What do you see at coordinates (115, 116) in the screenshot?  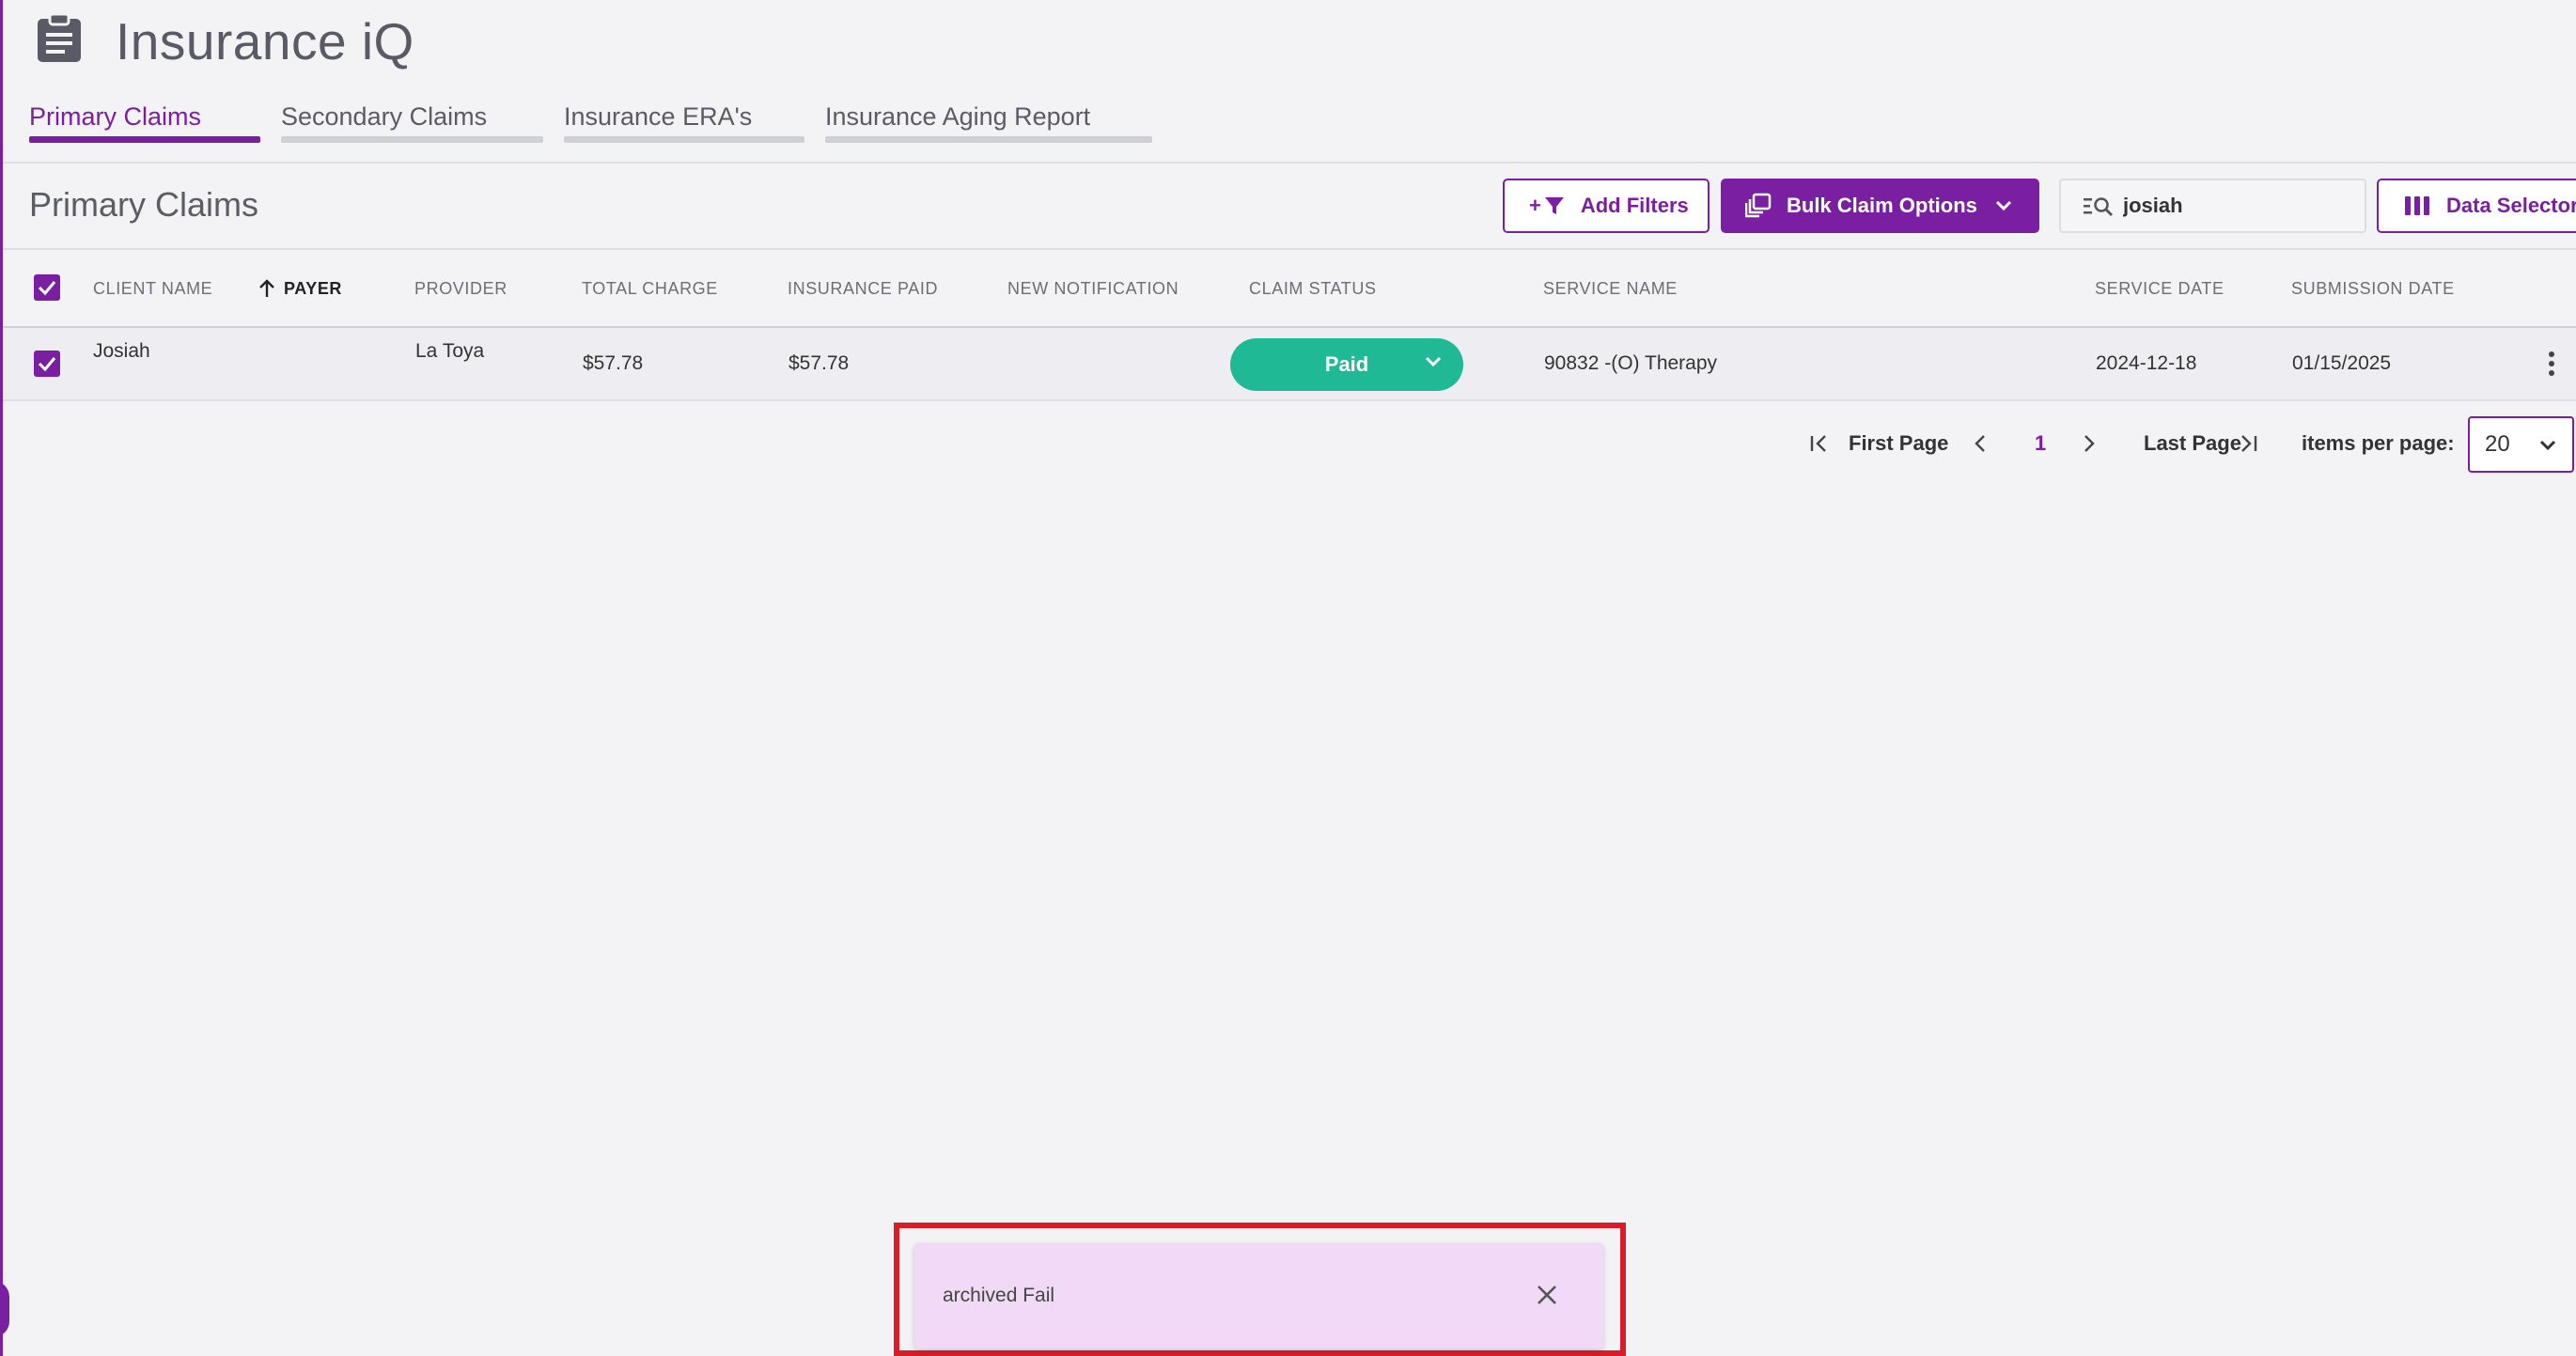 I see `tab-label: Primary Claims` at bounding box center [115, 116].